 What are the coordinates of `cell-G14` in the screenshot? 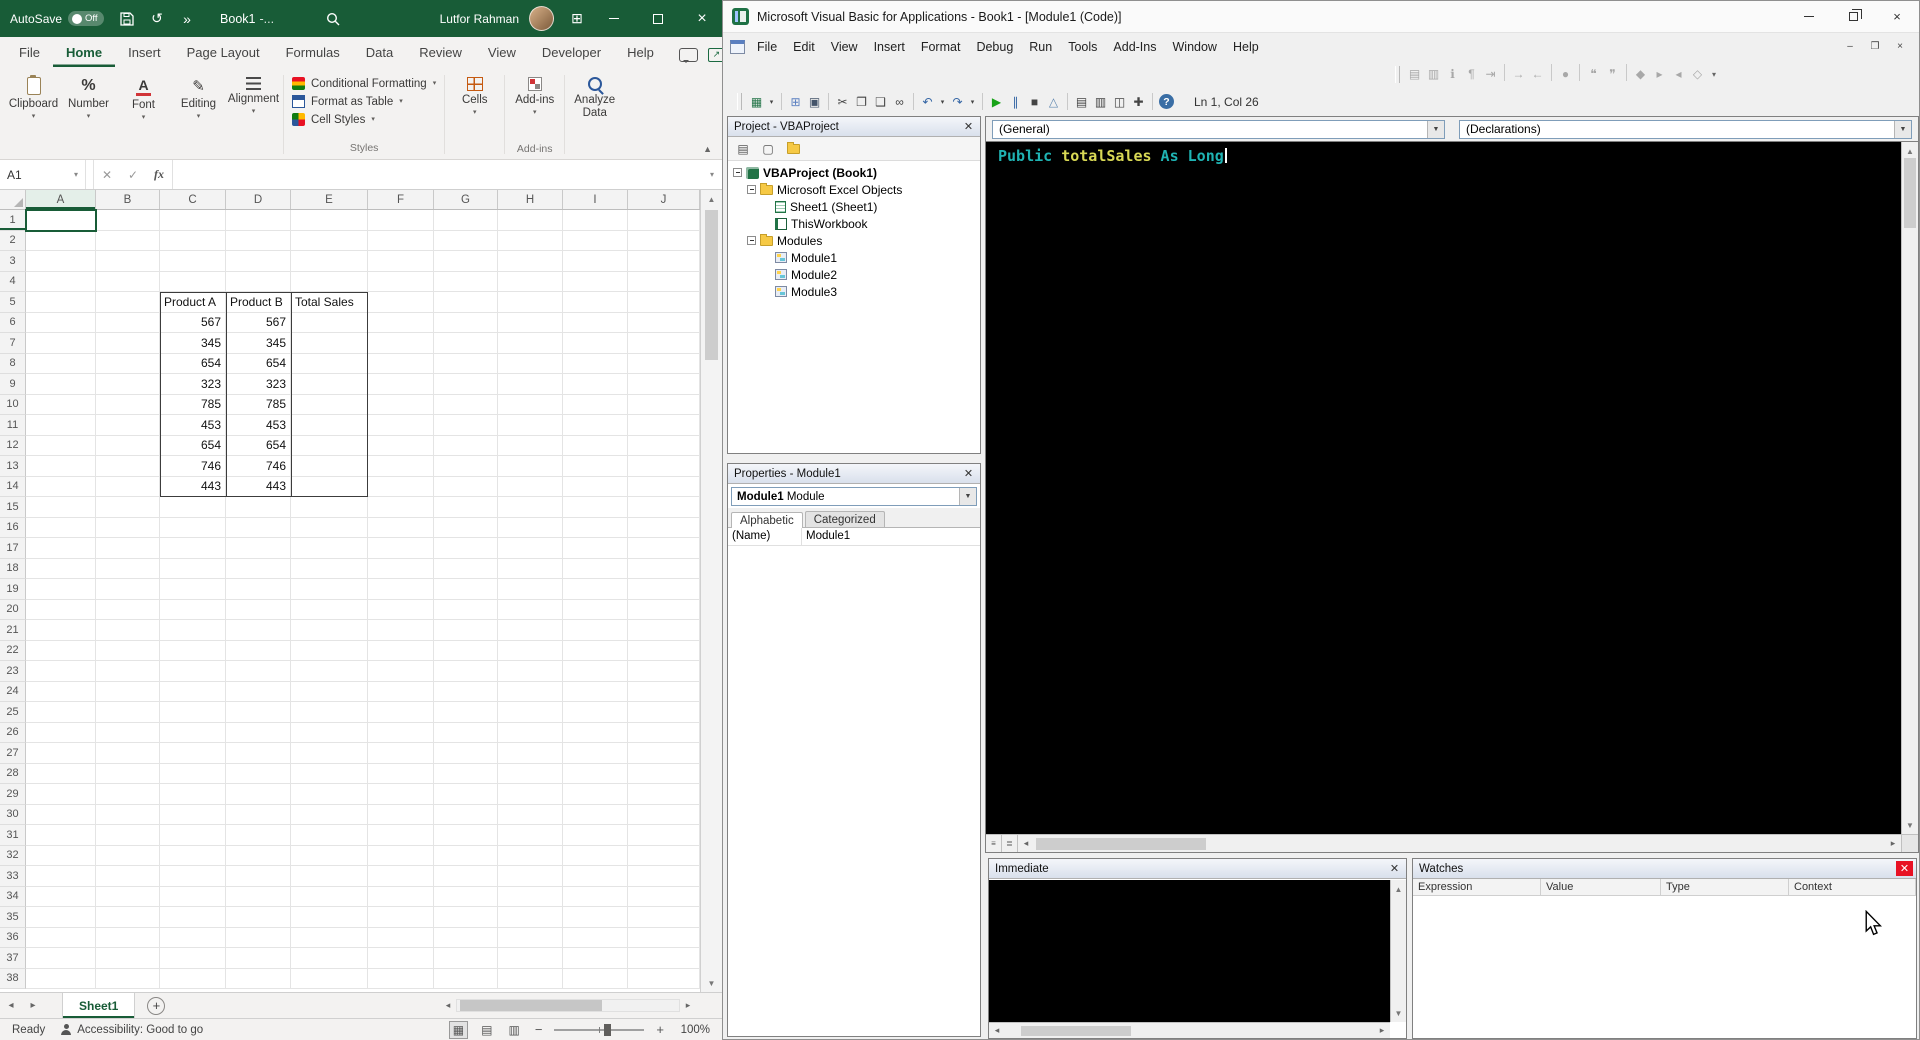 It's located at (466, 486).